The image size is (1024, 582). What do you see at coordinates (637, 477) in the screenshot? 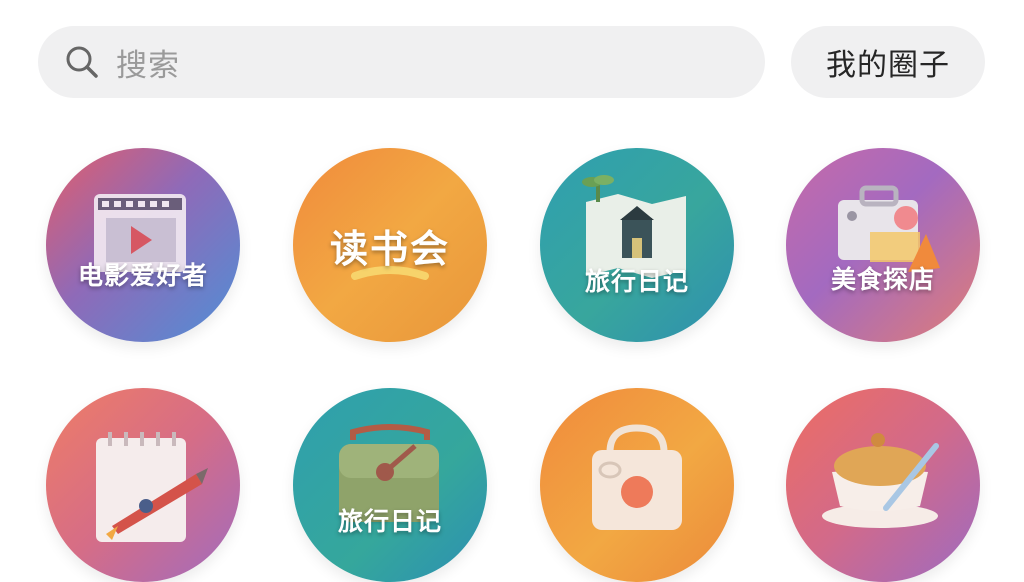
I see `tote-bag-icon` at bounding box center [637, 477].